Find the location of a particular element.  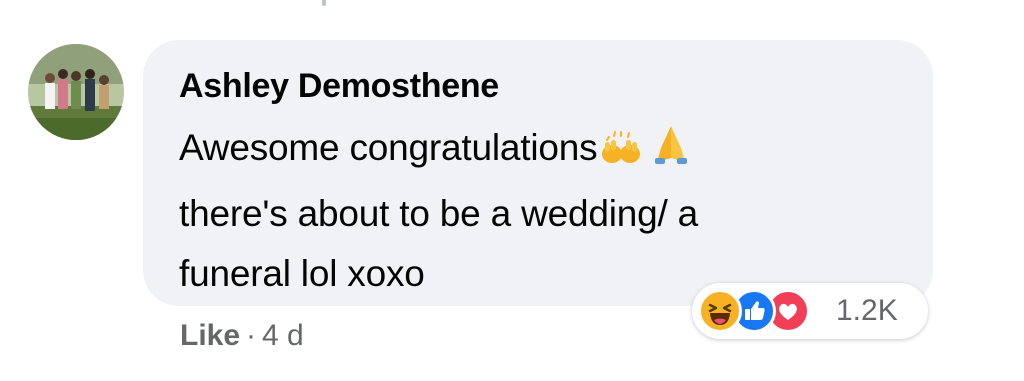

comment-line-text: Awesome congratulations is located at coordinates (388, 147).